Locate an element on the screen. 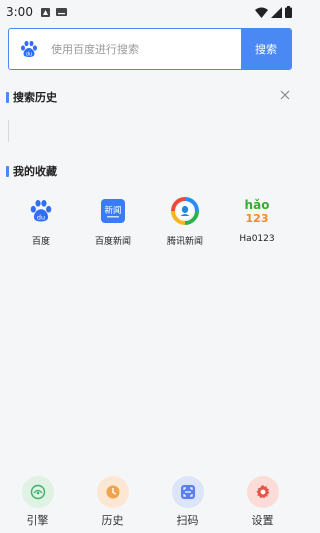 The width and height of the screenshot is (320, 533). gear-icon is located at coordinates (262, 492).